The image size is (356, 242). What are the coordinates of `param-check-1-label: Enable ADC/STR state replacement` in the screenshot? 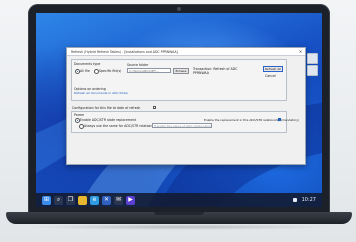 It's located at (108, 120).